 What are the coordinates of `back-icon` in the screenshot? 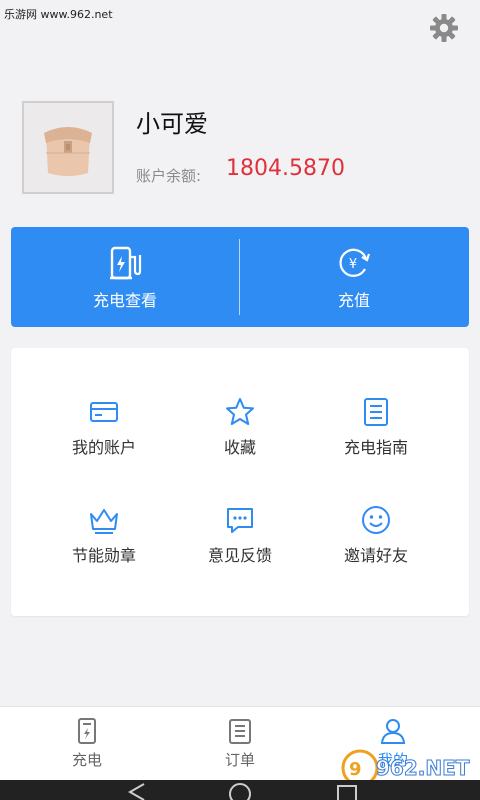 It's located at (136, 791).